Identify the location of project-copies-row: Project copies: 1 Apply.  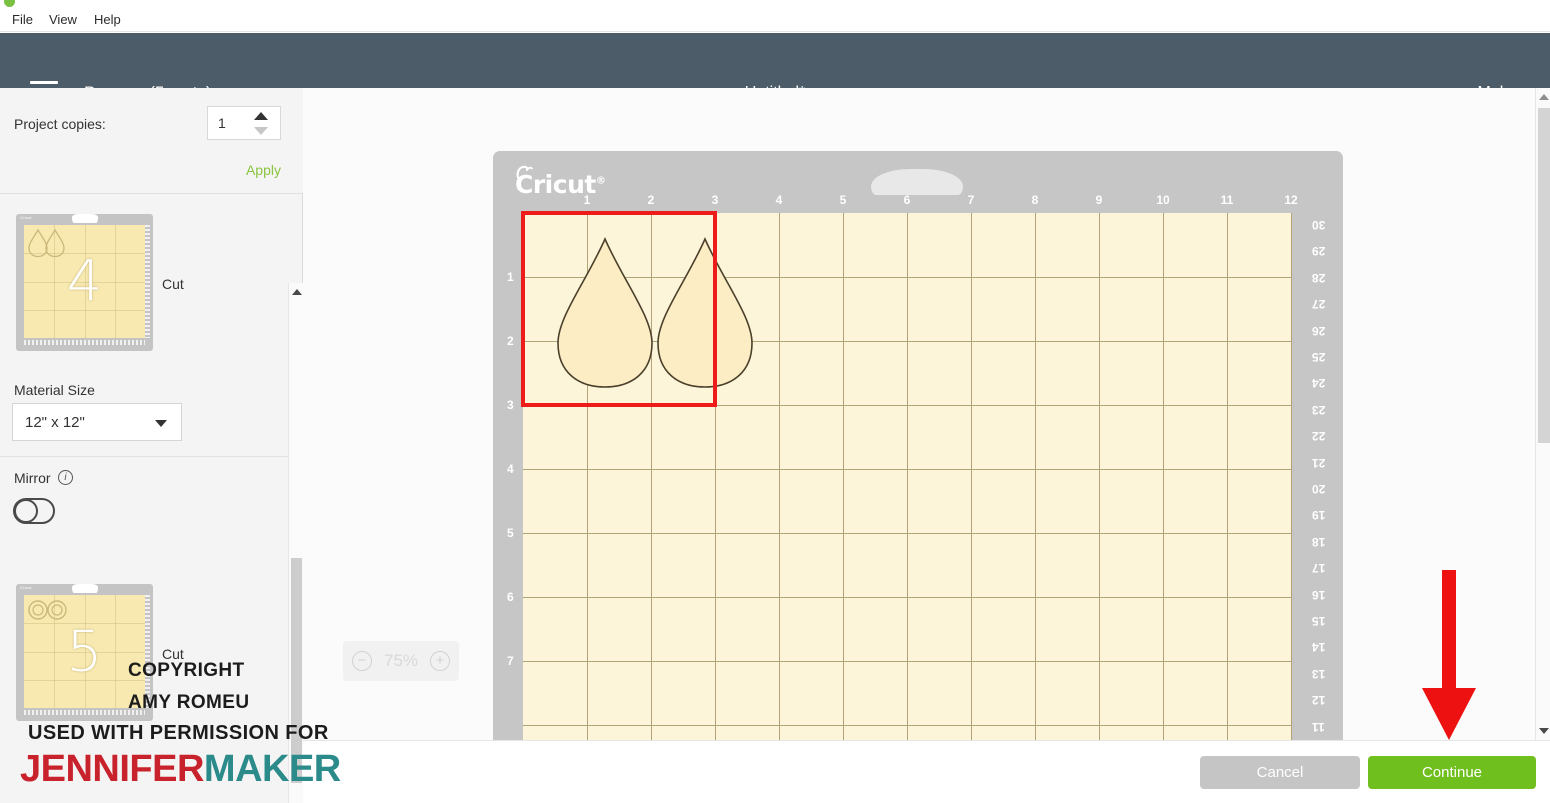
(151, 141).